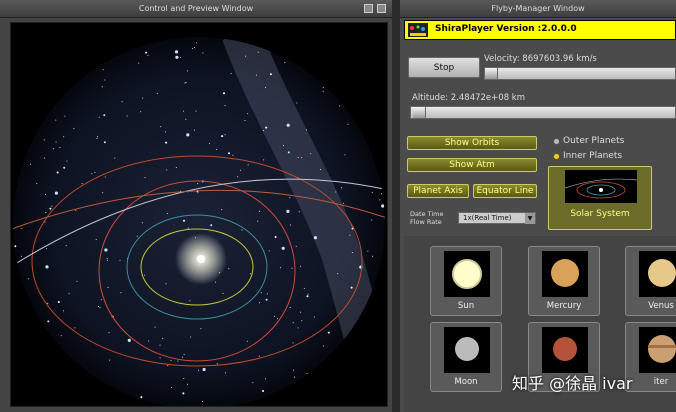 The width and height of the screenshot is (676, 412). What do you see at coordinates (592, 156) in the screenshot?
I see `inner-planets-label: Inner Planets` at bounding box center [592, 156].